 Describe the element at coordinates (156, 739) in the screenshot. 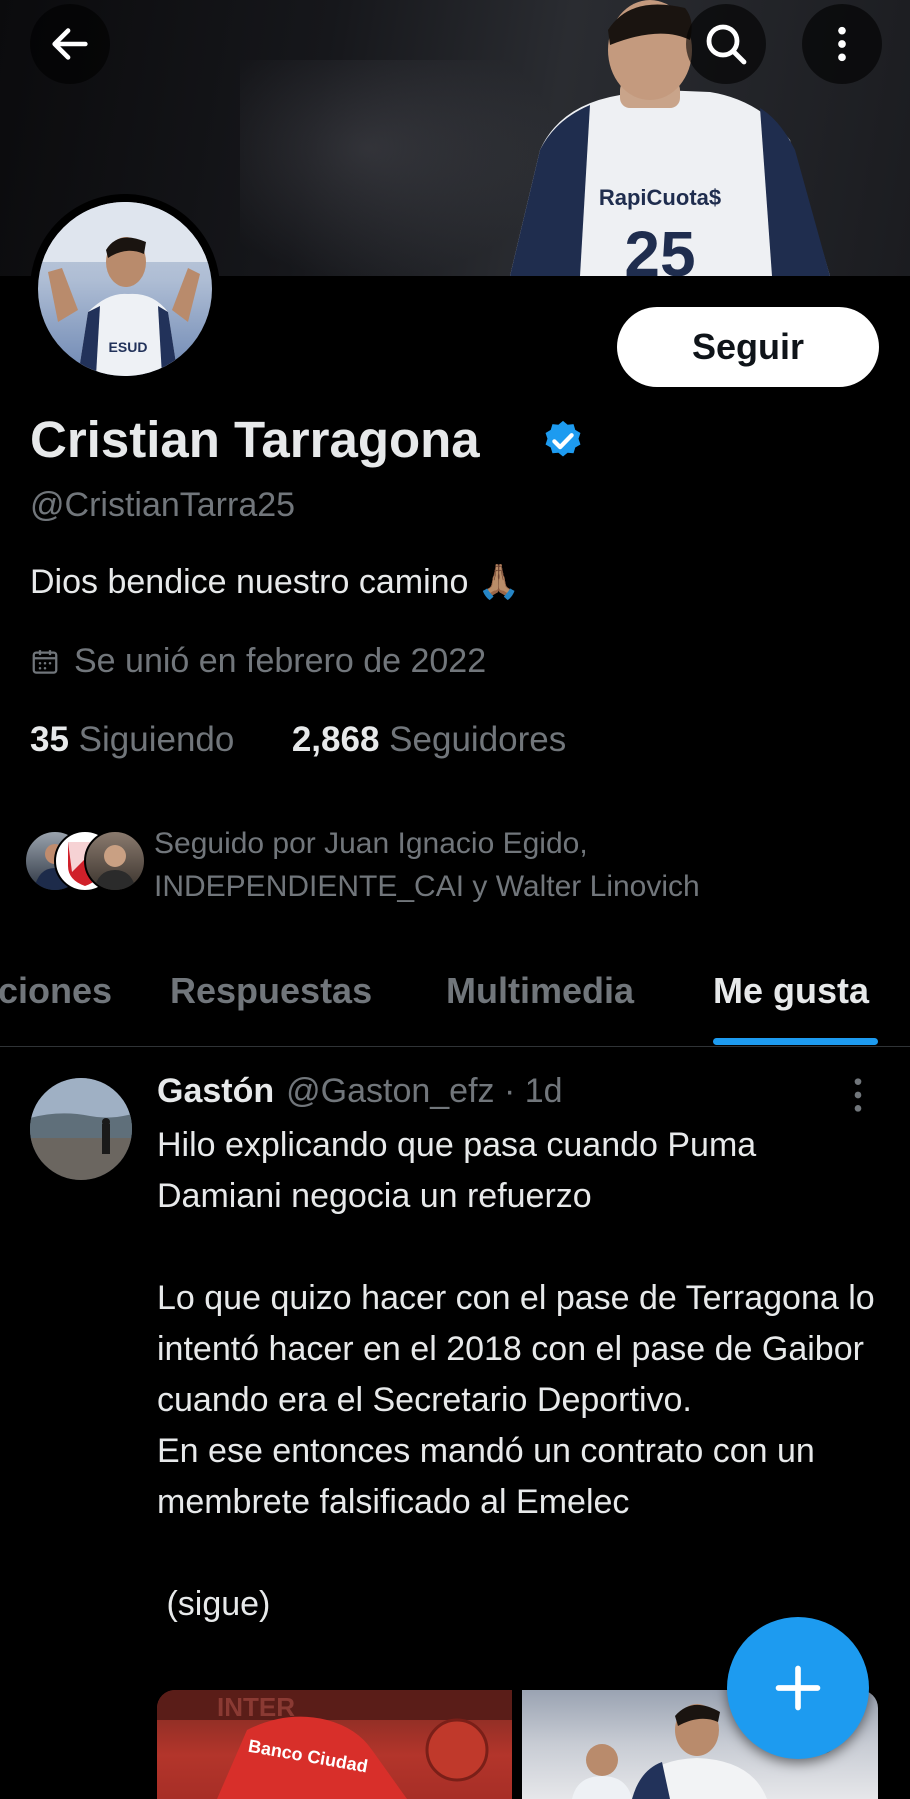

I see `following-label: Siguiendo` at that location.